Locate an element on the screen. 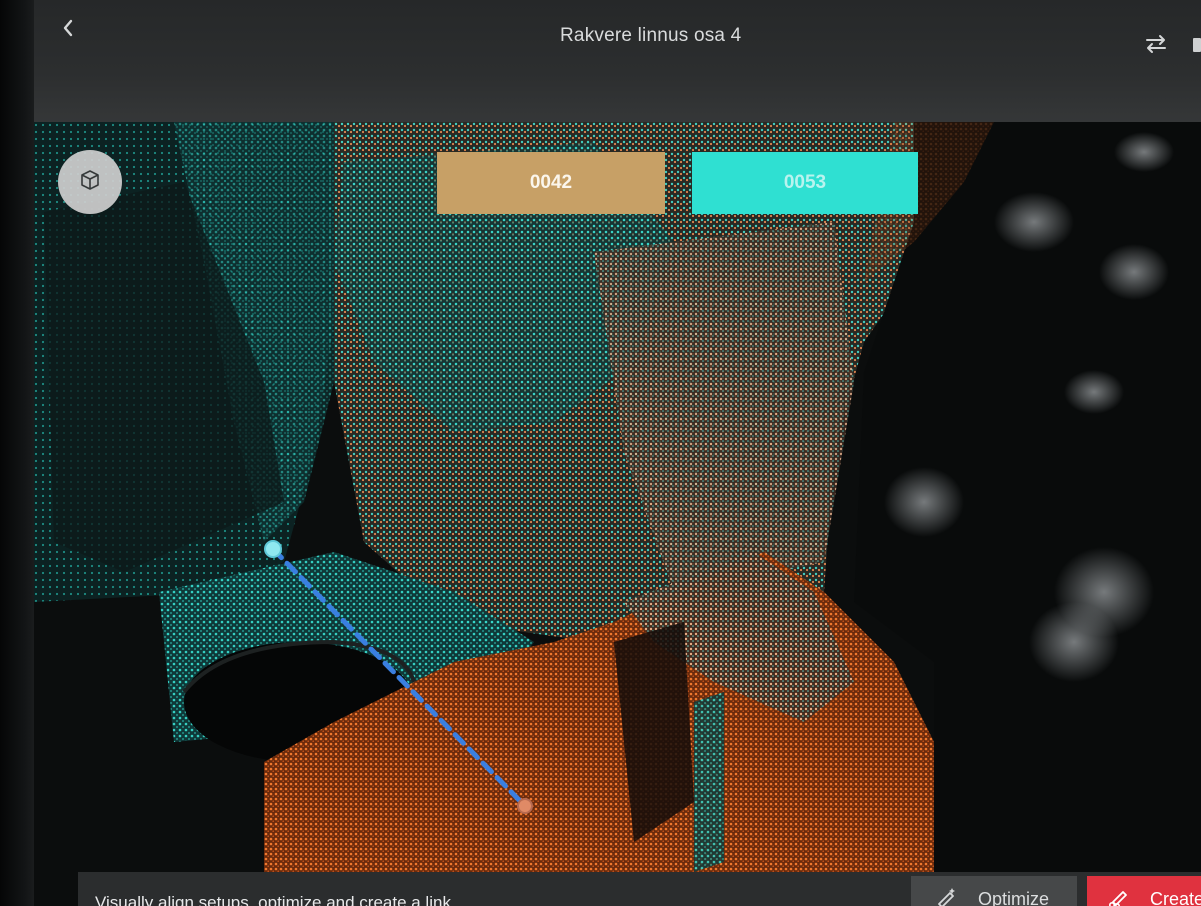 This screenshot has width=1201, height=906. chevron-left-icon is located at coordinates (68, 30).